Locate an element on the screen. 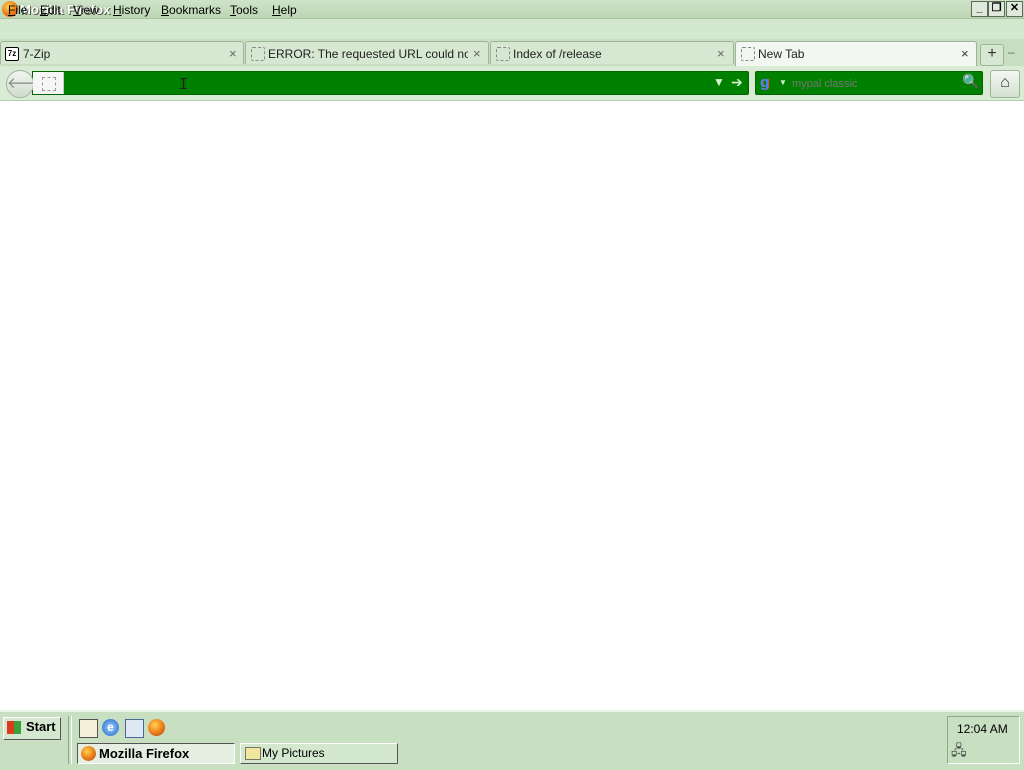 This screenshot has width=1024, height=770. taskbar-button-my-pictures: My Pictures is located at coordinates (319, 753).